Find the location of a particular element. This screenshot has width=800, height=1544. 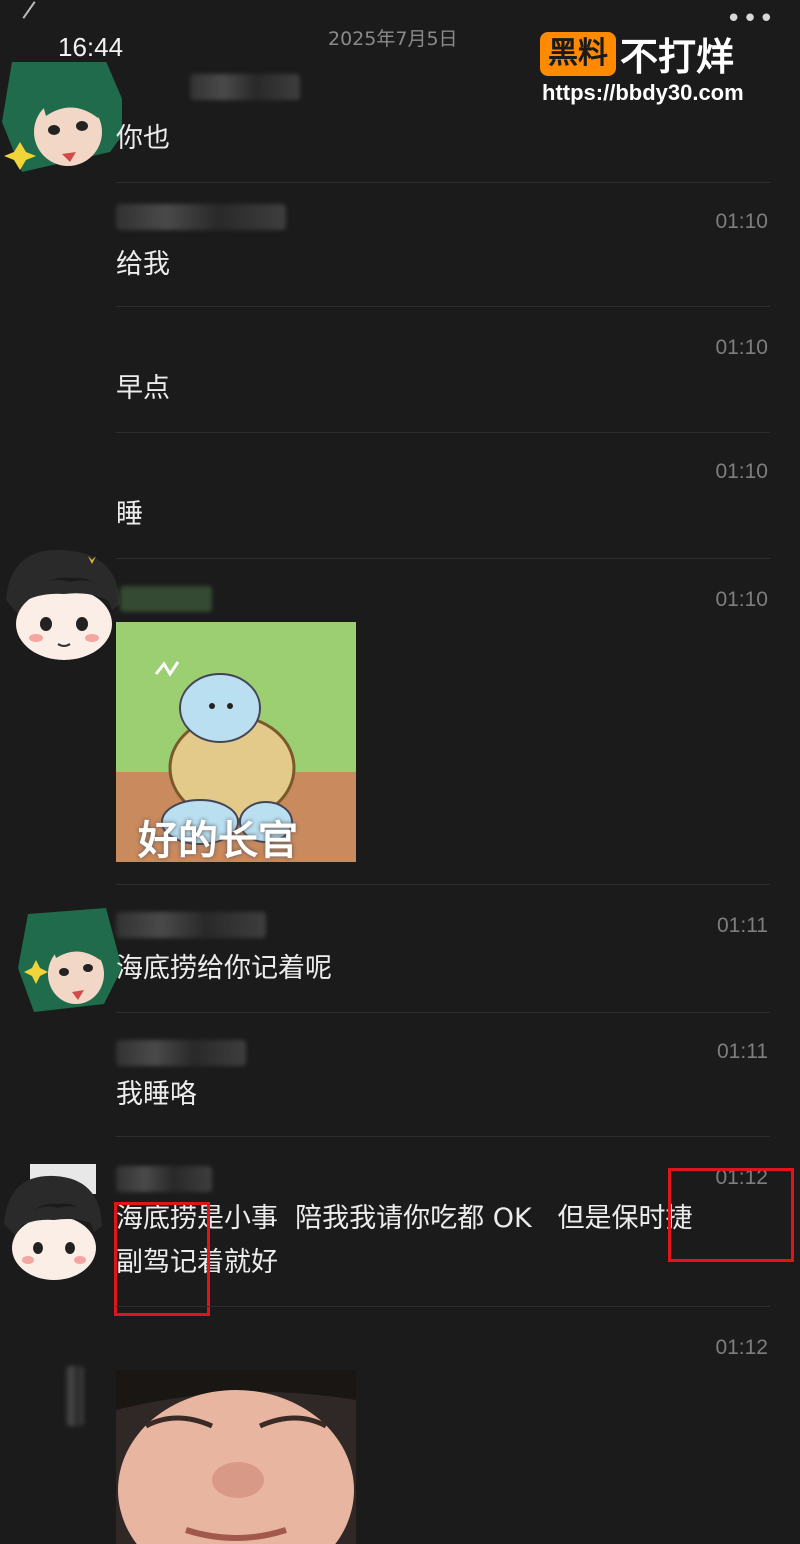

sticker-caption: 好的长官 is located at coordinates (218, 840).